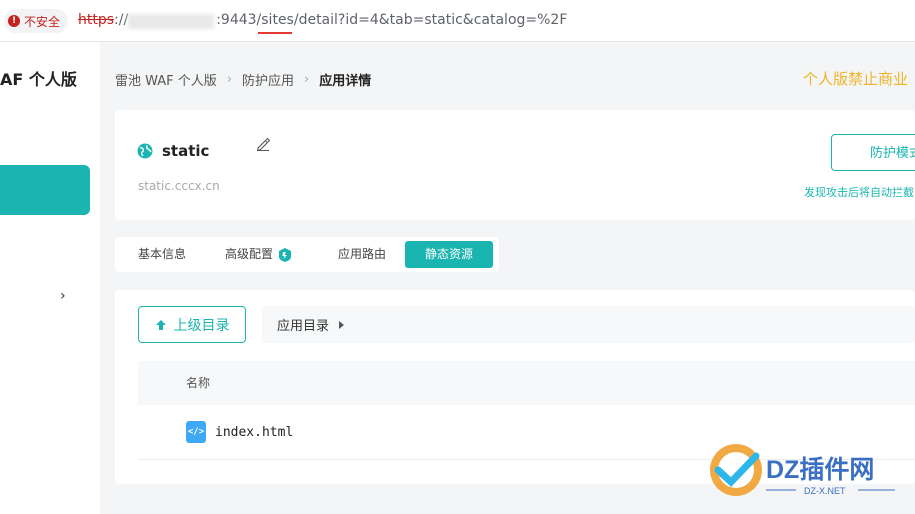 The width and height of the screenshot is (915, 514). I want to click on file-table-header: 名称, so click(526, 383).